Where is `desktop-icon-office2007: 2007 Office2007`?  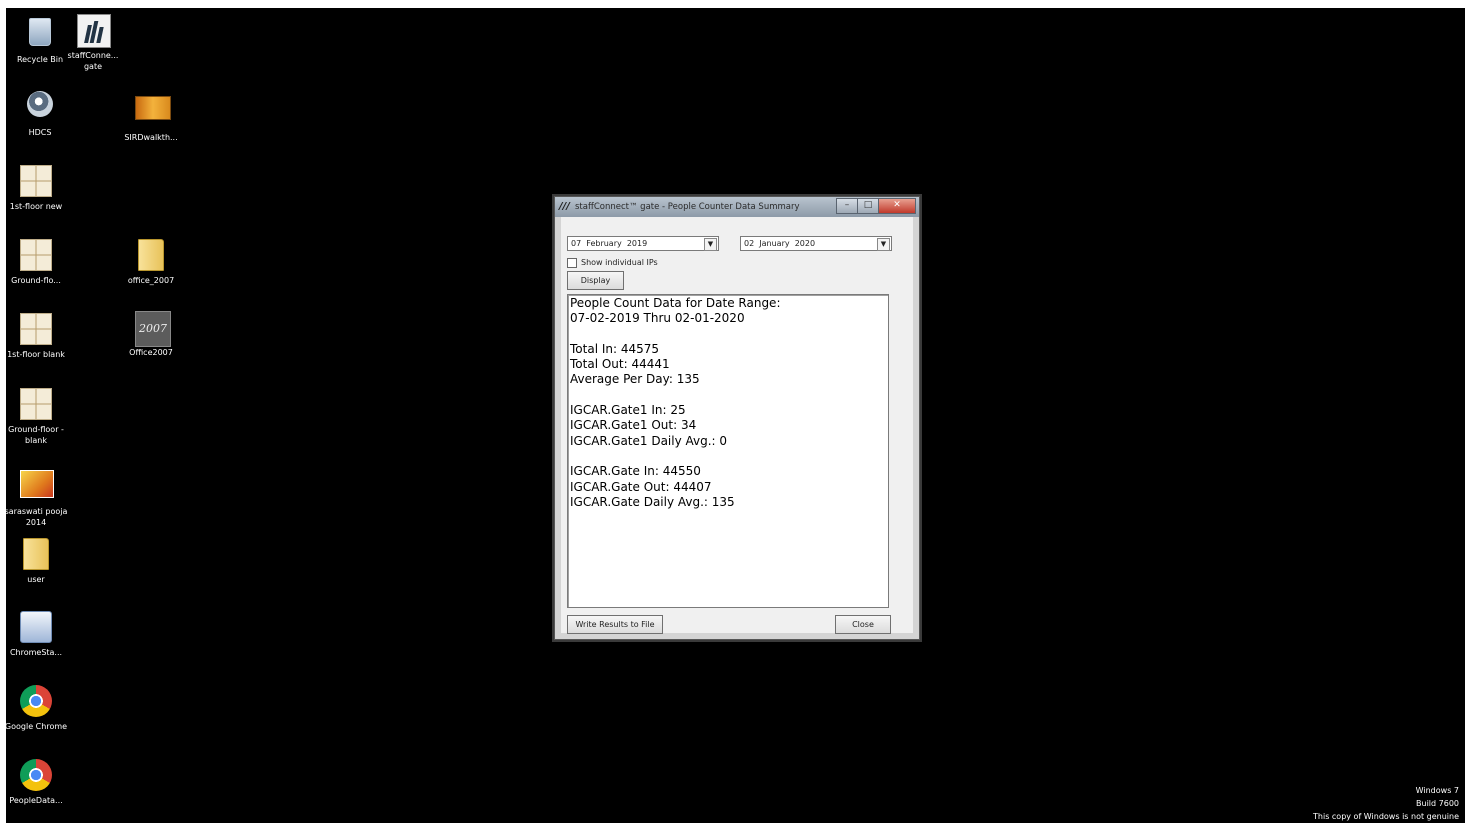 desktop-icon-office2007: 2007 Office2007 is located at coordinates (151, 334).